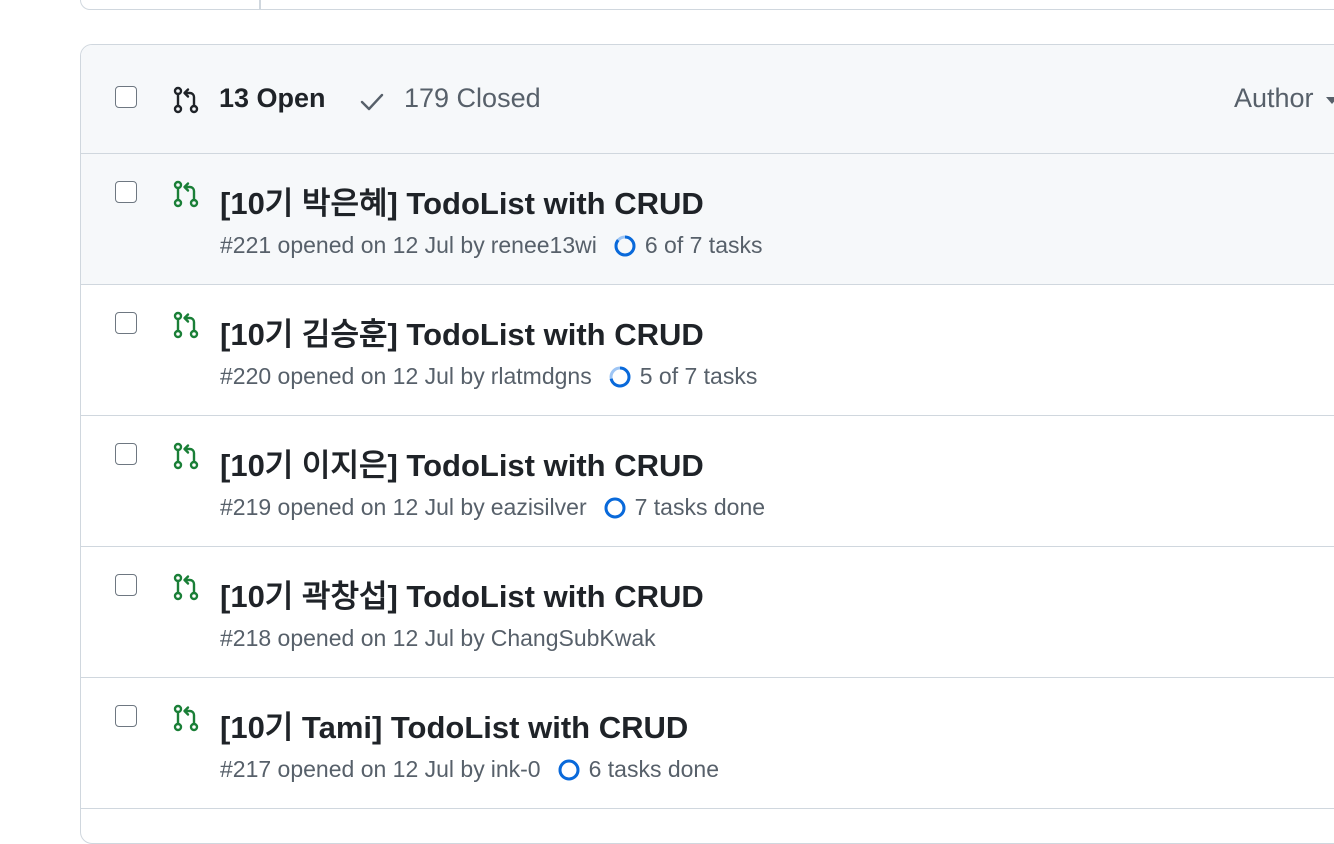  I want to click on author-filter-dropdown: Author, so click(1274, 98).